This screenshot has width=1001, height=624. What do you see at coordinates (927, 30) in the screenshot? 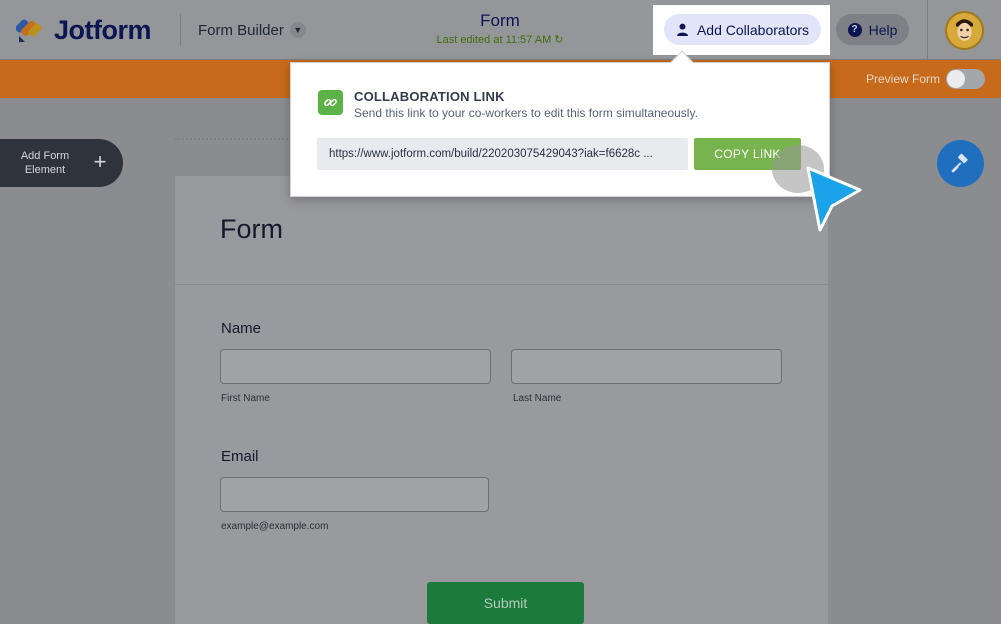
I see `header-divider-right` at bounding box center [927, 30].